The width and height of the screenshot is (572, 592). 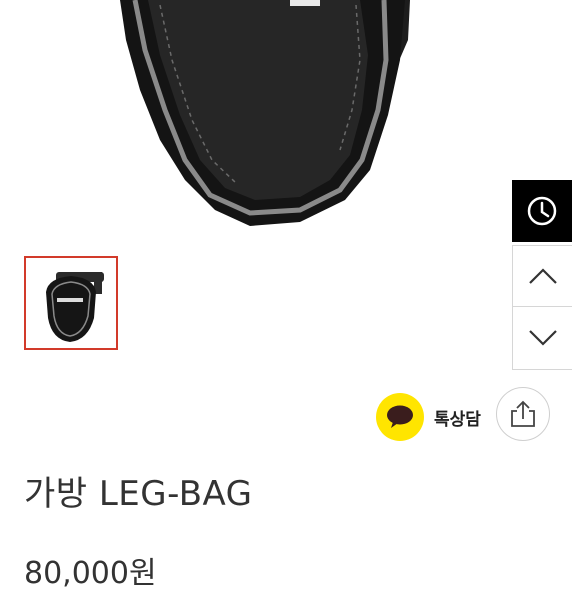 I want to click on clock-icon, so click(x=542, y=211).